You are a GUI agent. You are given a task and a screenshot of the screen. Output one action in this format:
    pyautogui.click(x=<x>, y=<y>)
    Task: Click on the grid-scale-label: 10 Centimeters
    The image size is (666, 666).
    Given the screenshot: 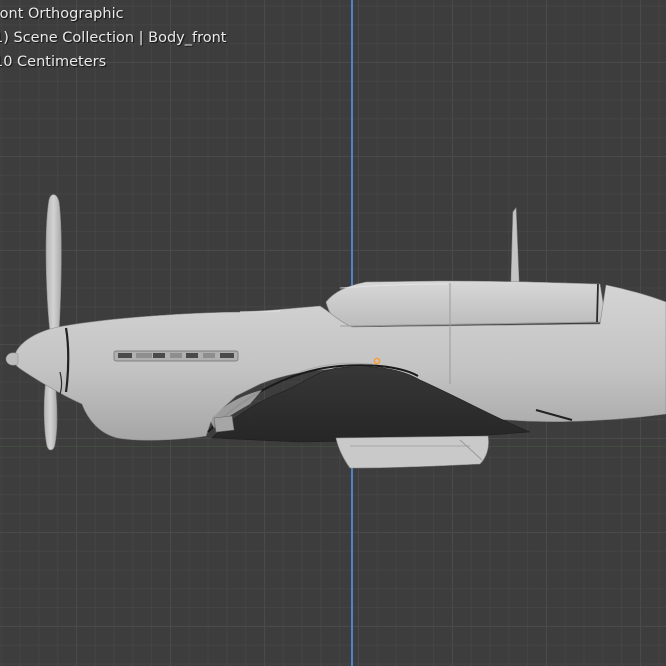 What is the action you would take?
    pyautogui.click(x=53, y=62)
    